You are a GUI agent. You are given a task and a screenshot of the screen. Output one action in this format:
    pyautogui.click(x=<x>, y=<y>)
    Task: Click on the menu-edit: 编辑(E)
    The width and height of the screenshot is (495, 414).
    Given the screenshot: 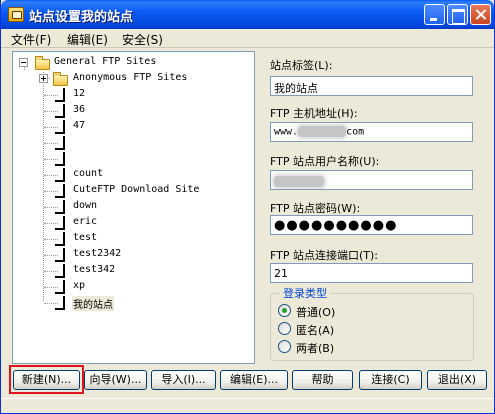 What is the action you would take?
    pyautogui.click(x=87, y=39)
    